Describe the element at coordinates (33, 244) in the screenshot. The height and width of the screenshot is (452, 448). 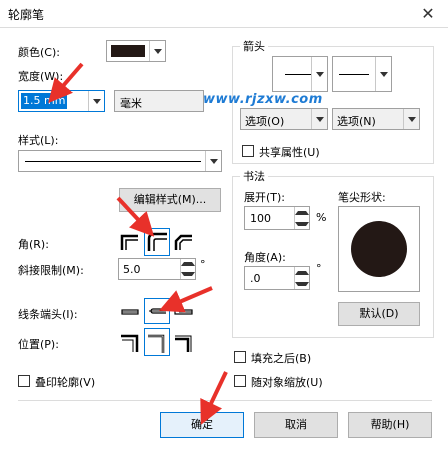
I see `corners-label: 角(R):` at that location.